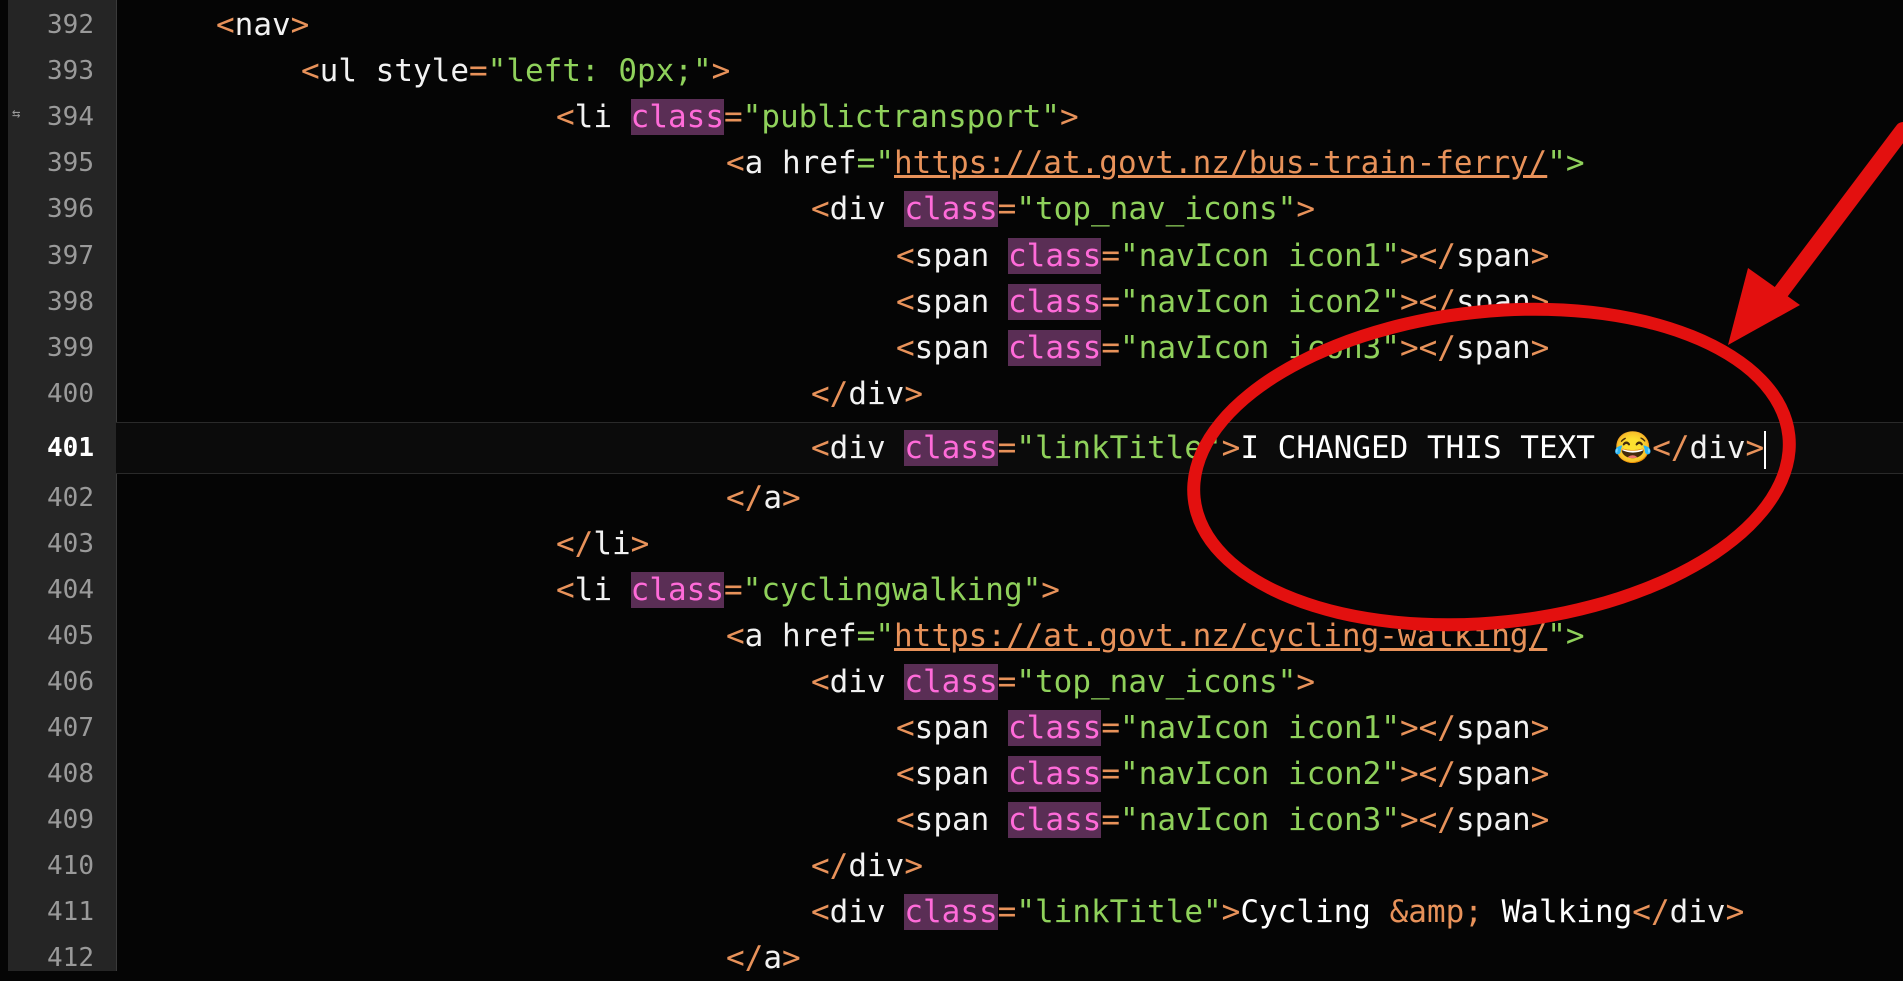 Image resolution: width=1903 pixels, height=981 pixels. What do you see at coordinates (1835, 215) in the screenshot?
I see `arrow-shaft` at bounding box center [1835, 215].